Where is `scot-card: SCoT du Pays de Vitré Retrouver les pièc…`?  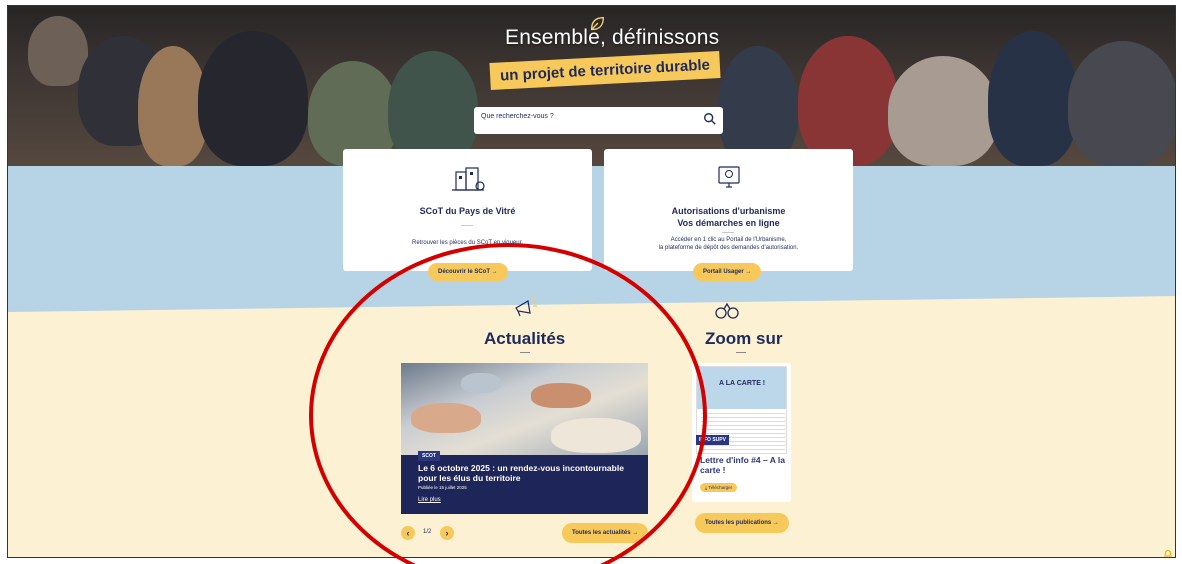
scot-card: SCoT du Pays de Vitré Retrouver les pièc… is located at coordinates (467, 210).